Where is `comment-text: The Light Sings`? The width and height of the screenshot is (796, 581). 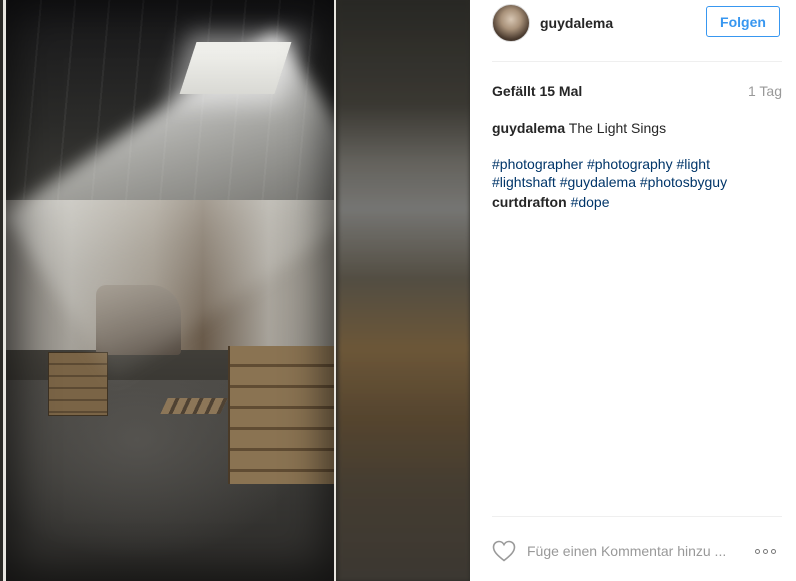 comment-text: The Light Sings is located at coordinates (617, 128).